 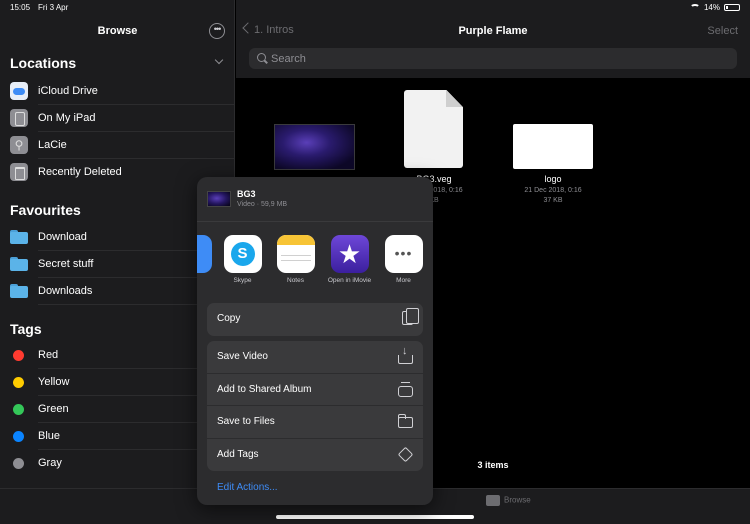 I want to click on sidebar-item-label: On My iPad, so click(x=67, y=118).